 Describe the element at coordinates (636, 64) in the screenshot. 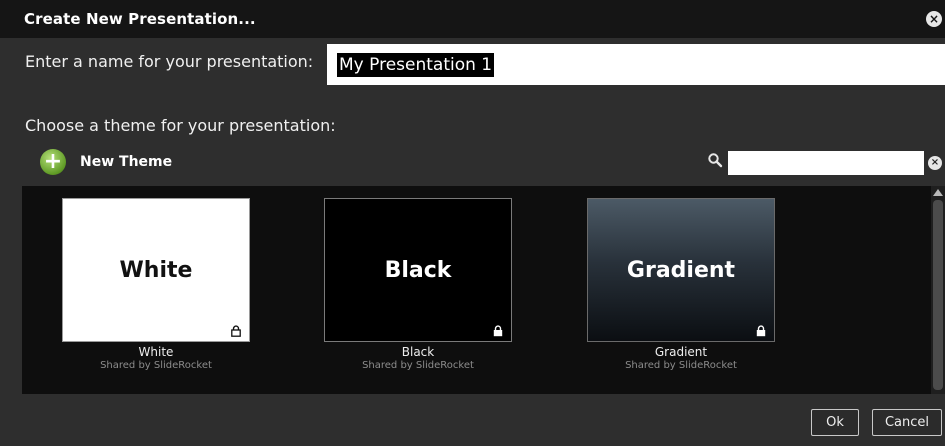

I see `presentation-name-input: My Presentation 1` at that location.